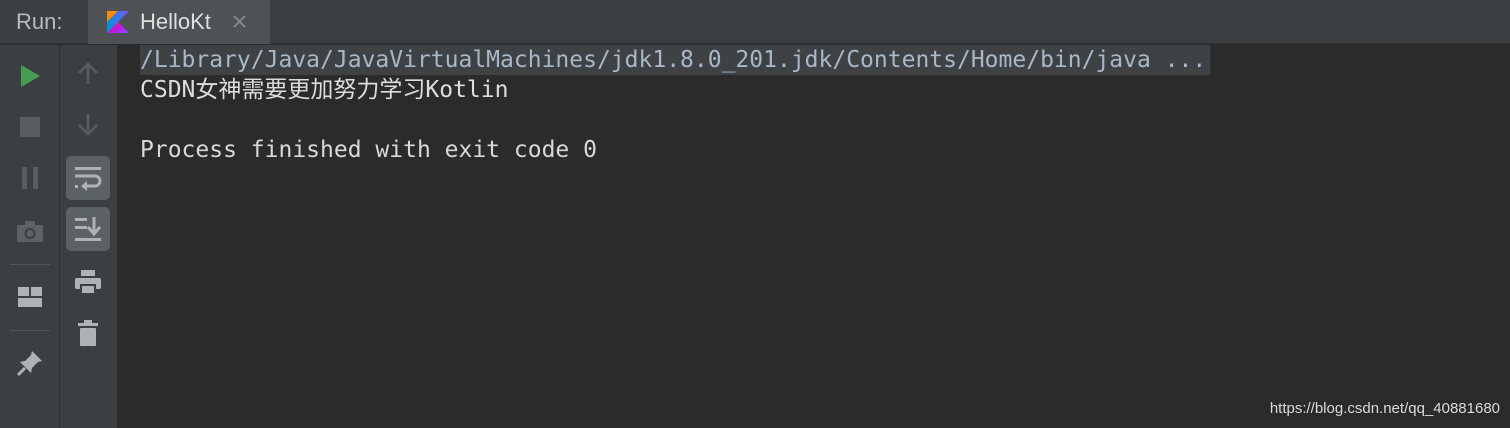 The width and height of the screenshot is (1510, 428). I want to click on next-occurrence-button, so click(88, 125).